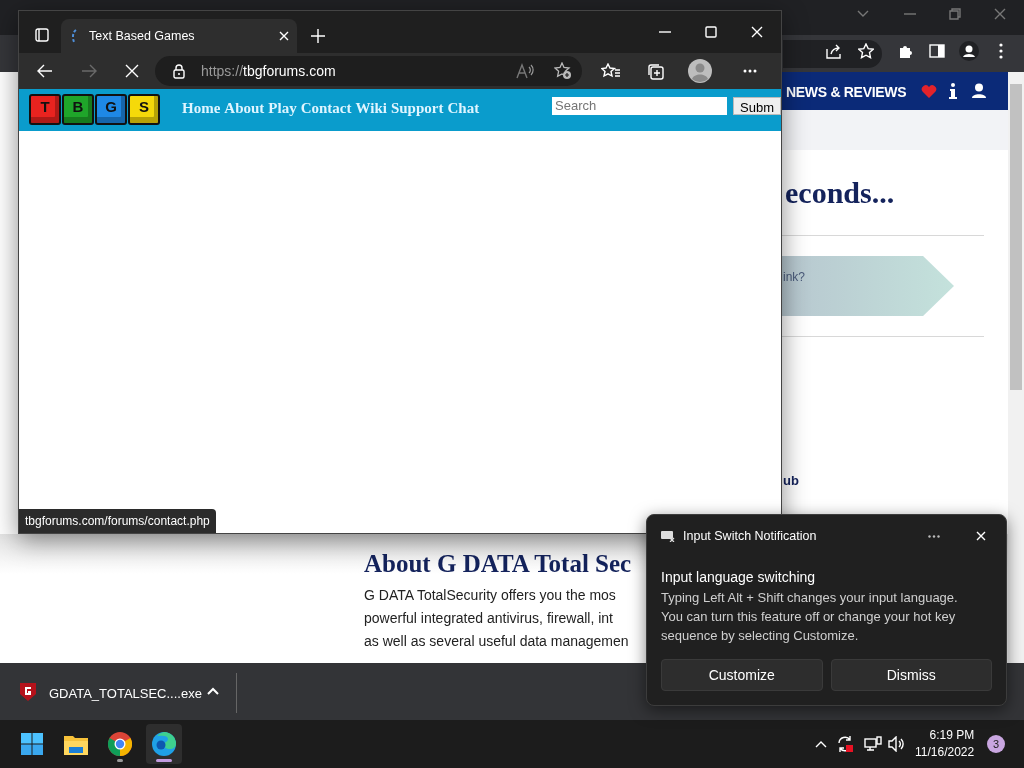  Describe the element at coordinates (525, 71) in the screenshot. I see `read-aloud-icon` at that location.